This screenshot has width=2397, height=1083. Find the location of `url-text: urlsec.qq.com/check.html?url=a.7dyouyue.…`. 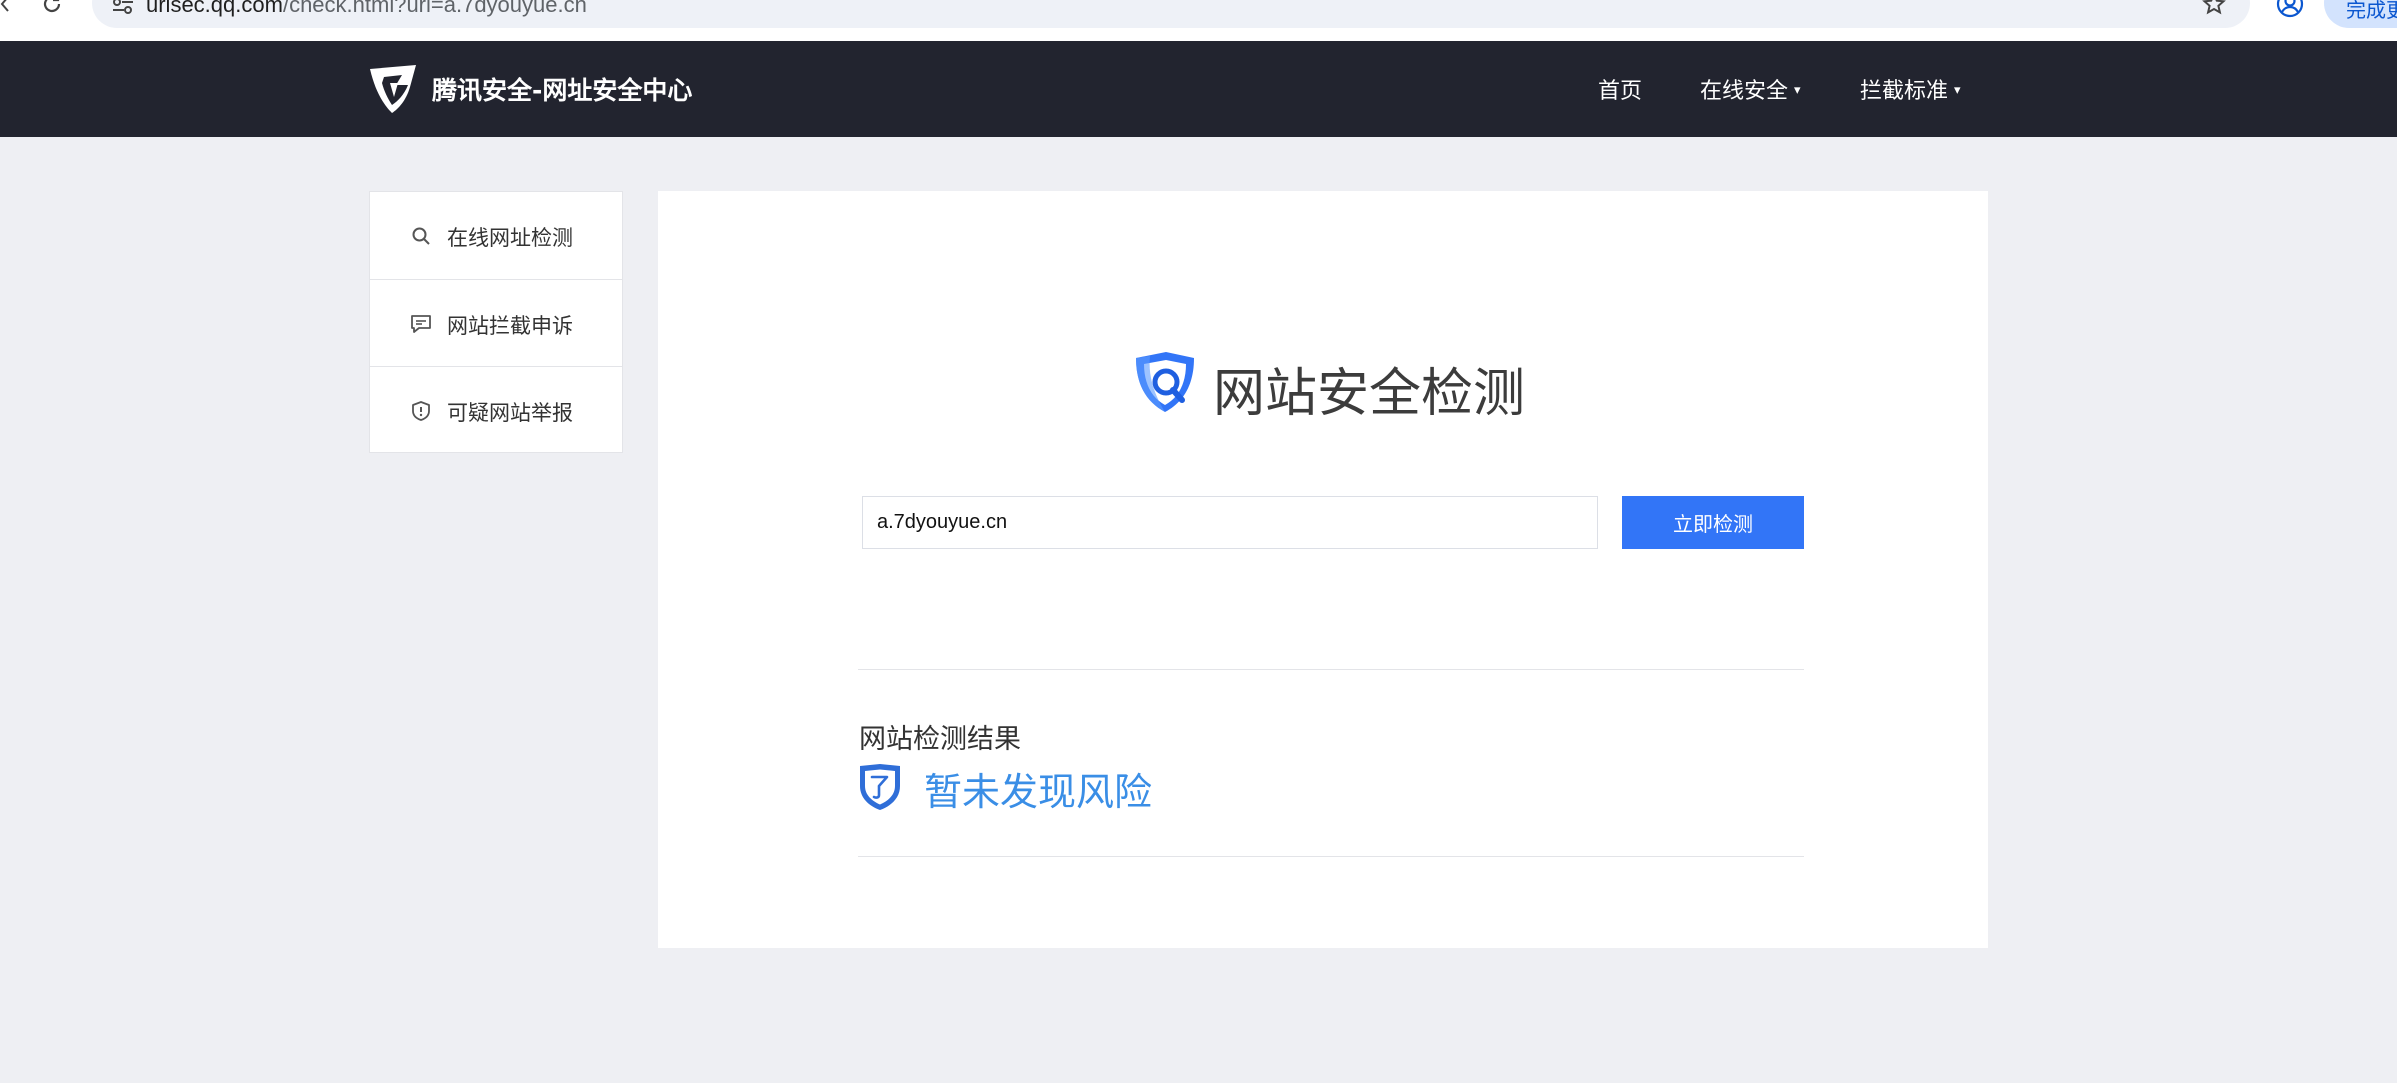

url-text: urlsec.qq.com/check.html?url=a.7dyouyue.… is located at coordinates (366, 9).